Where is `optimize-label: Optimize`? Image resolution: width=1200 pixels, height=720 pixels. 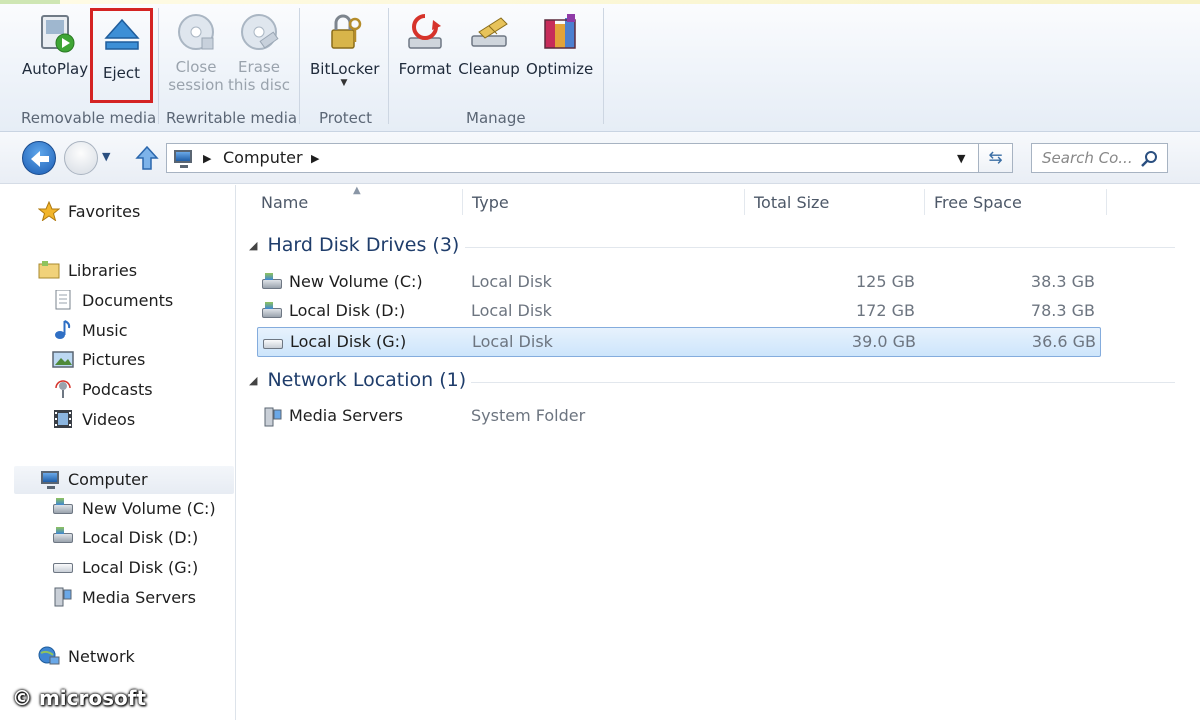 optimize-label: Optimize is located at coordinates (560, 69).